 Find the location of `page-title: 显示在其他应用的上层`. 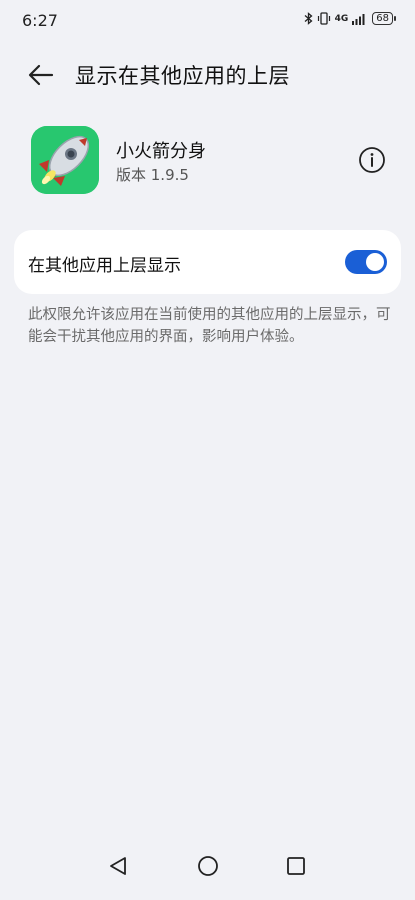

page-title: 显示在其他应用的上层 is located at coordinates (182, 76).